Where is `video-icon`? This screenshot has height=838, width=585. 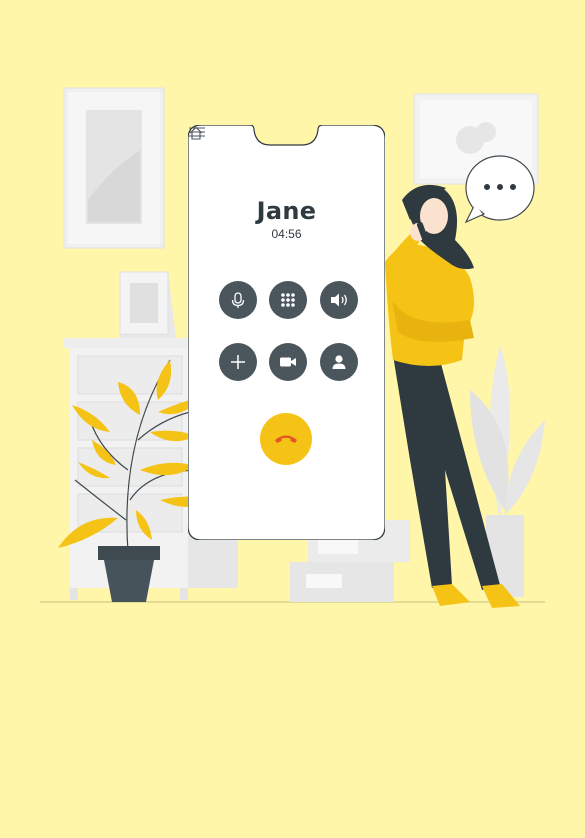
video-icon is located at coordinates (288, 362).